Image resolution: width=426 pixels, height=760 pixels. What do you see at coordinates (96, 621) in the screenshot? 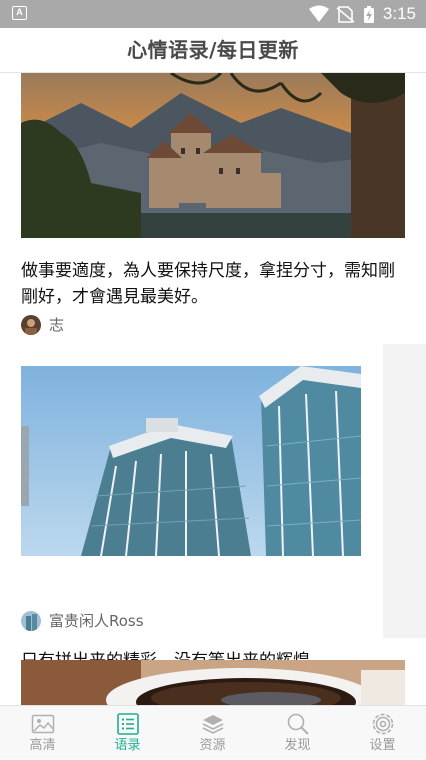
I see `author-name: 富贵闲人Ross` at bounding box center [96, 621].